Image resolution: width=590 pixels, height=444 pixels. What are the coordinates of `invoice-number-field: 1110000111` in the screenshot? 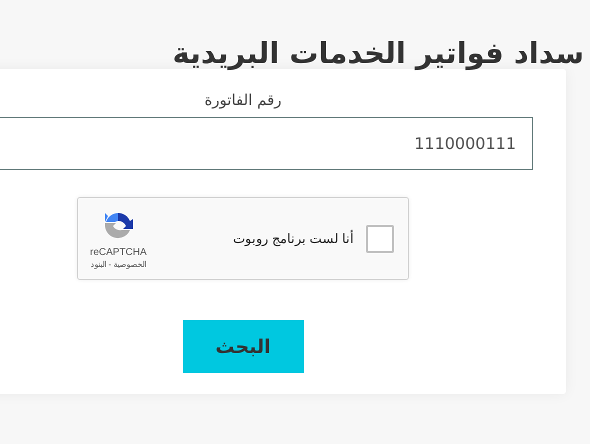 It's located at (266, 143).